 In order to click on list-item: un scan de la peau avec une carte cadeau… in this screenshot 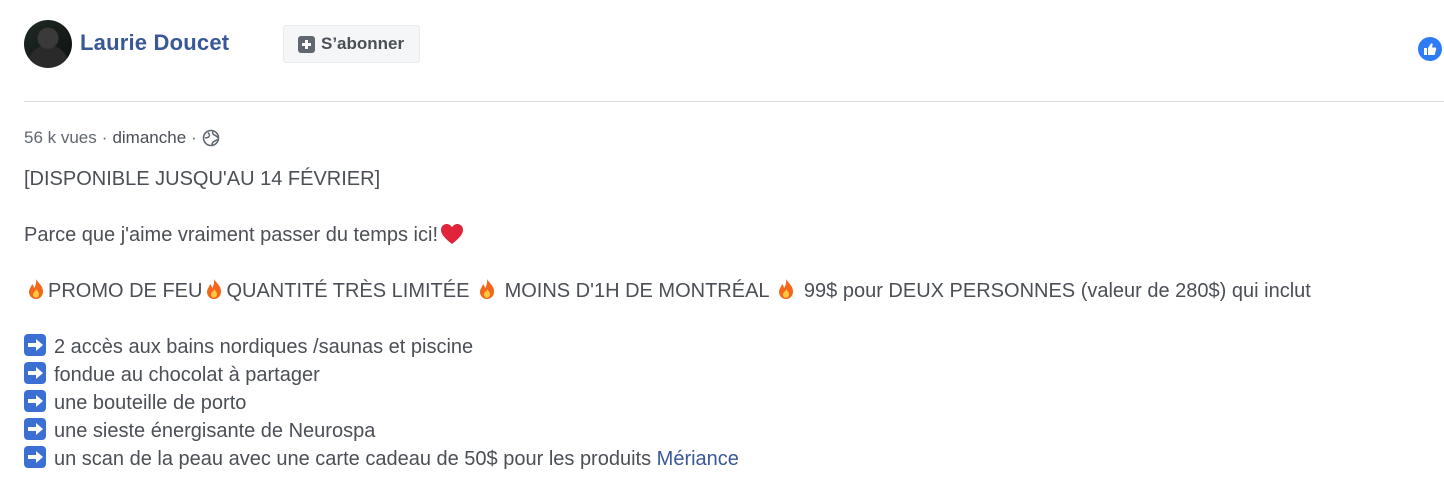, I will do `click(729, 459)`.